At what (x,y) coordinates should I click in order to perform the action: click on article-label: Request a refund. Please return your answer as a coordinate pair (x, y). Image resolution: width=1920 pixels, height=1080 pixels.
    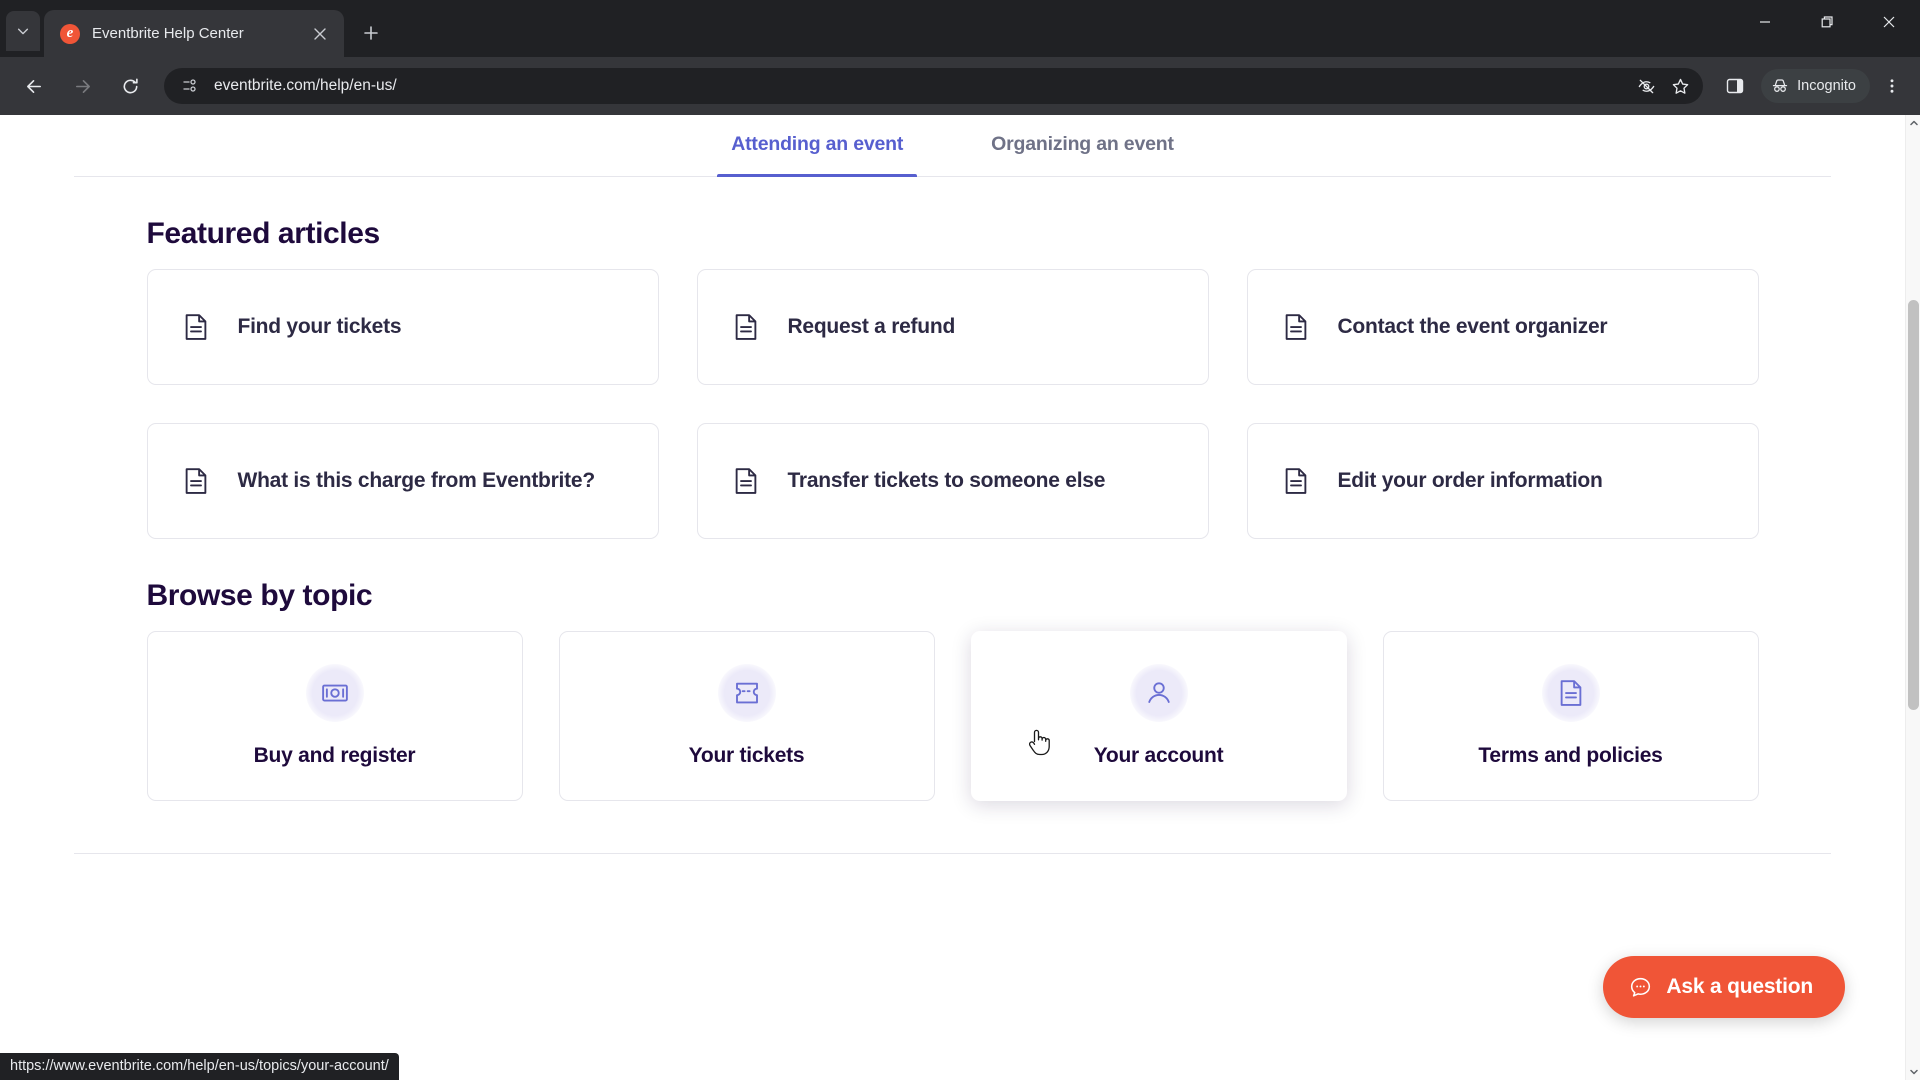
    Looking at the image, I should click on (871, 326).